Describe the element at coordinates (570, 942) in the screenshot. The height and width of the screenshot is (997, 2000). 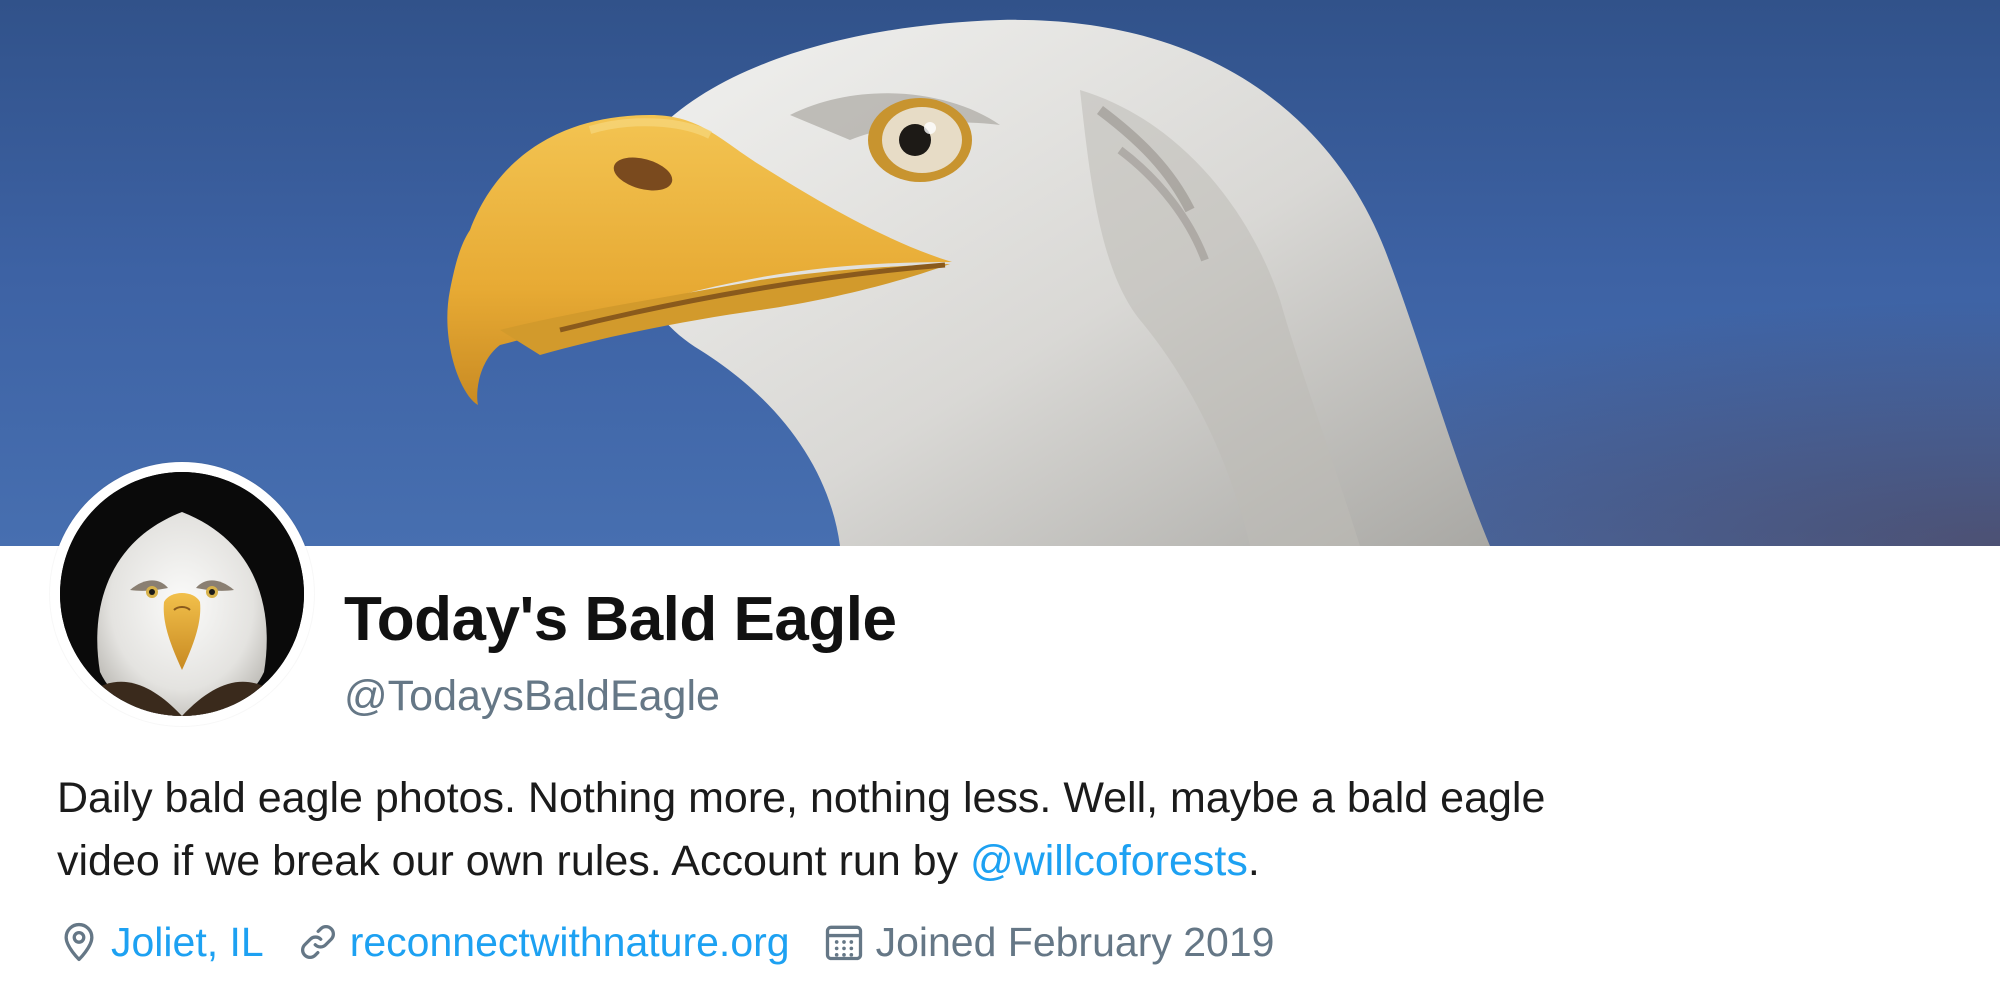
I see `website-link: reconnectwithnature.org` at that location.